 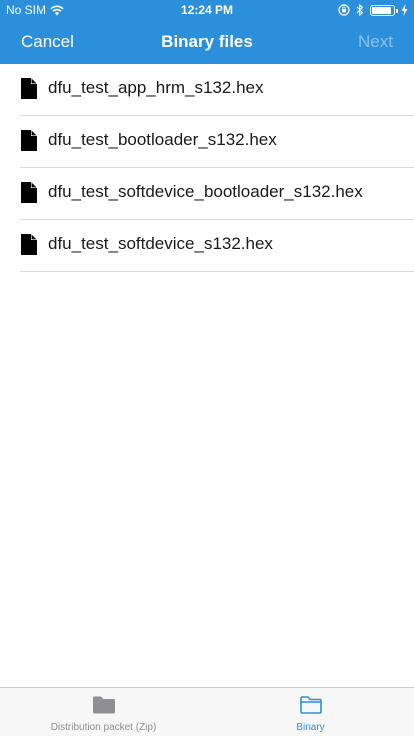 I want to click on nav-bar: Cancel Binary files Next, so click(x=207, y=42).